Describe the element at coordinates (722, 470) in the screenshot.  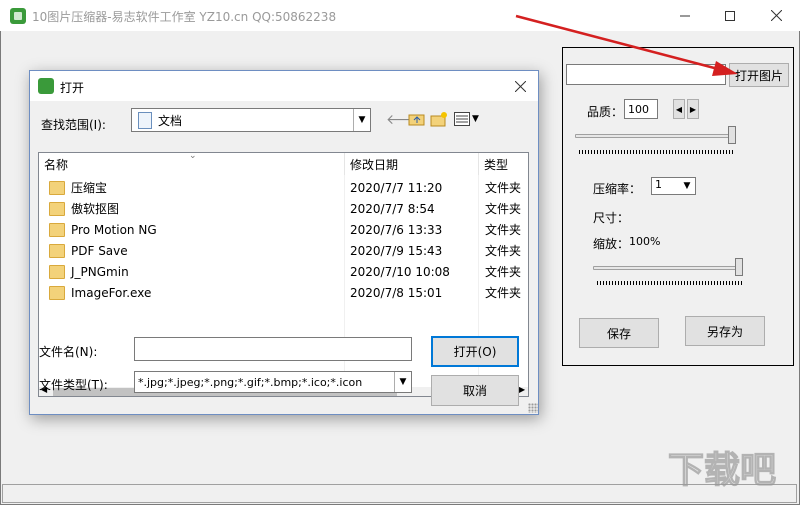
I see `svg-text: 下载吧` at that location.